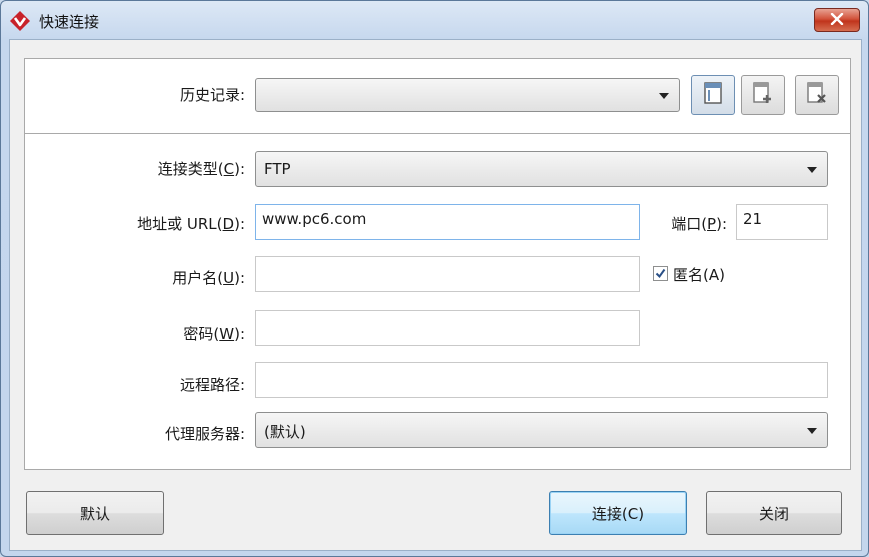 The image size is (869, 557). Describe the element at coordinates (447, 274) in the screenshot. I see `username-input` at that location.